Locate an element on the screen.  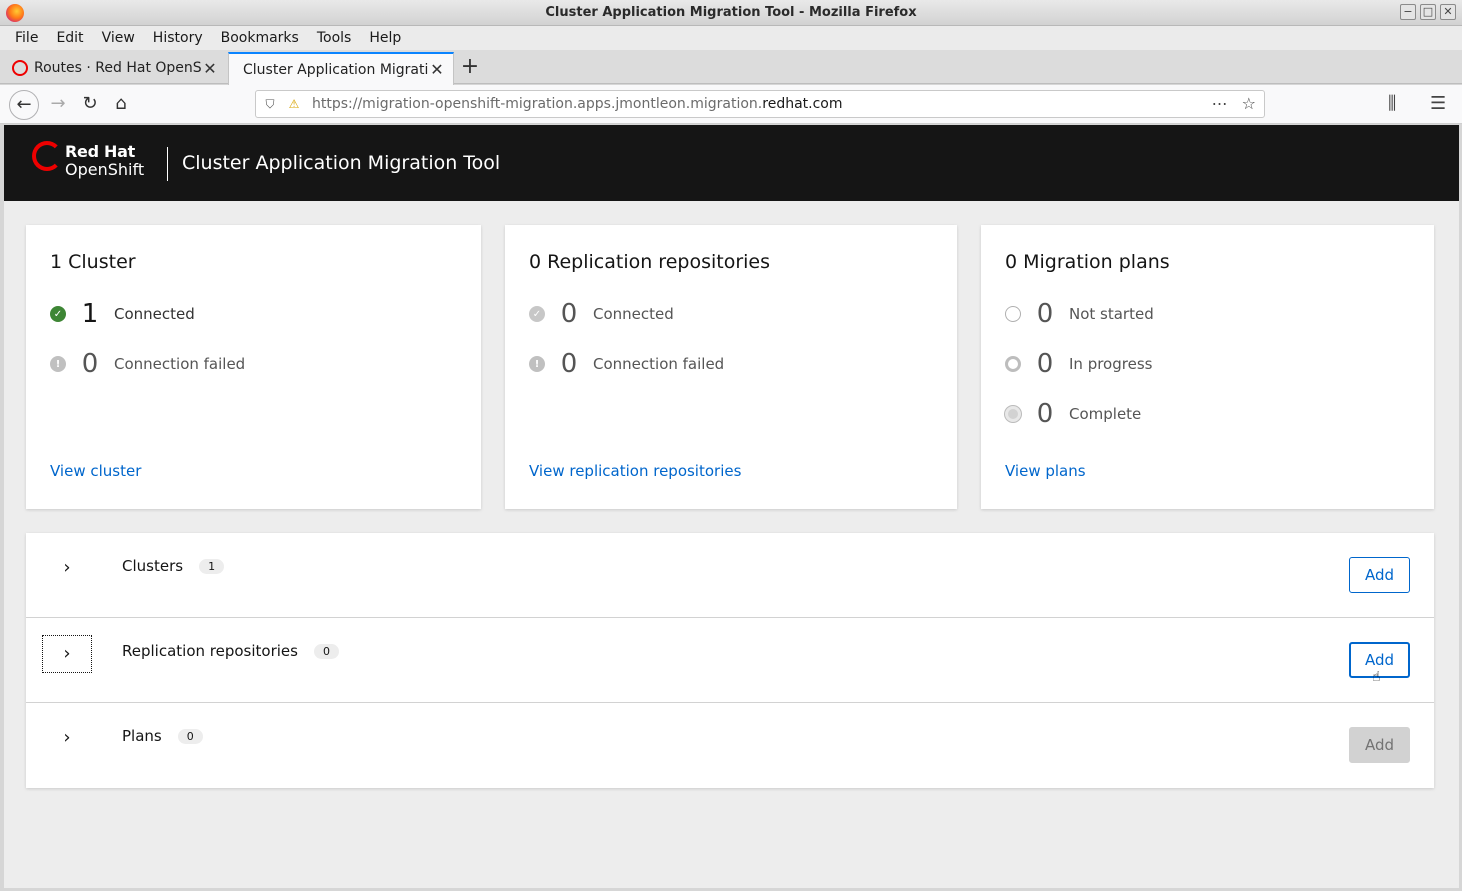
hamburger-menu-icon: ☰ is located at coordinates (1438, 103).